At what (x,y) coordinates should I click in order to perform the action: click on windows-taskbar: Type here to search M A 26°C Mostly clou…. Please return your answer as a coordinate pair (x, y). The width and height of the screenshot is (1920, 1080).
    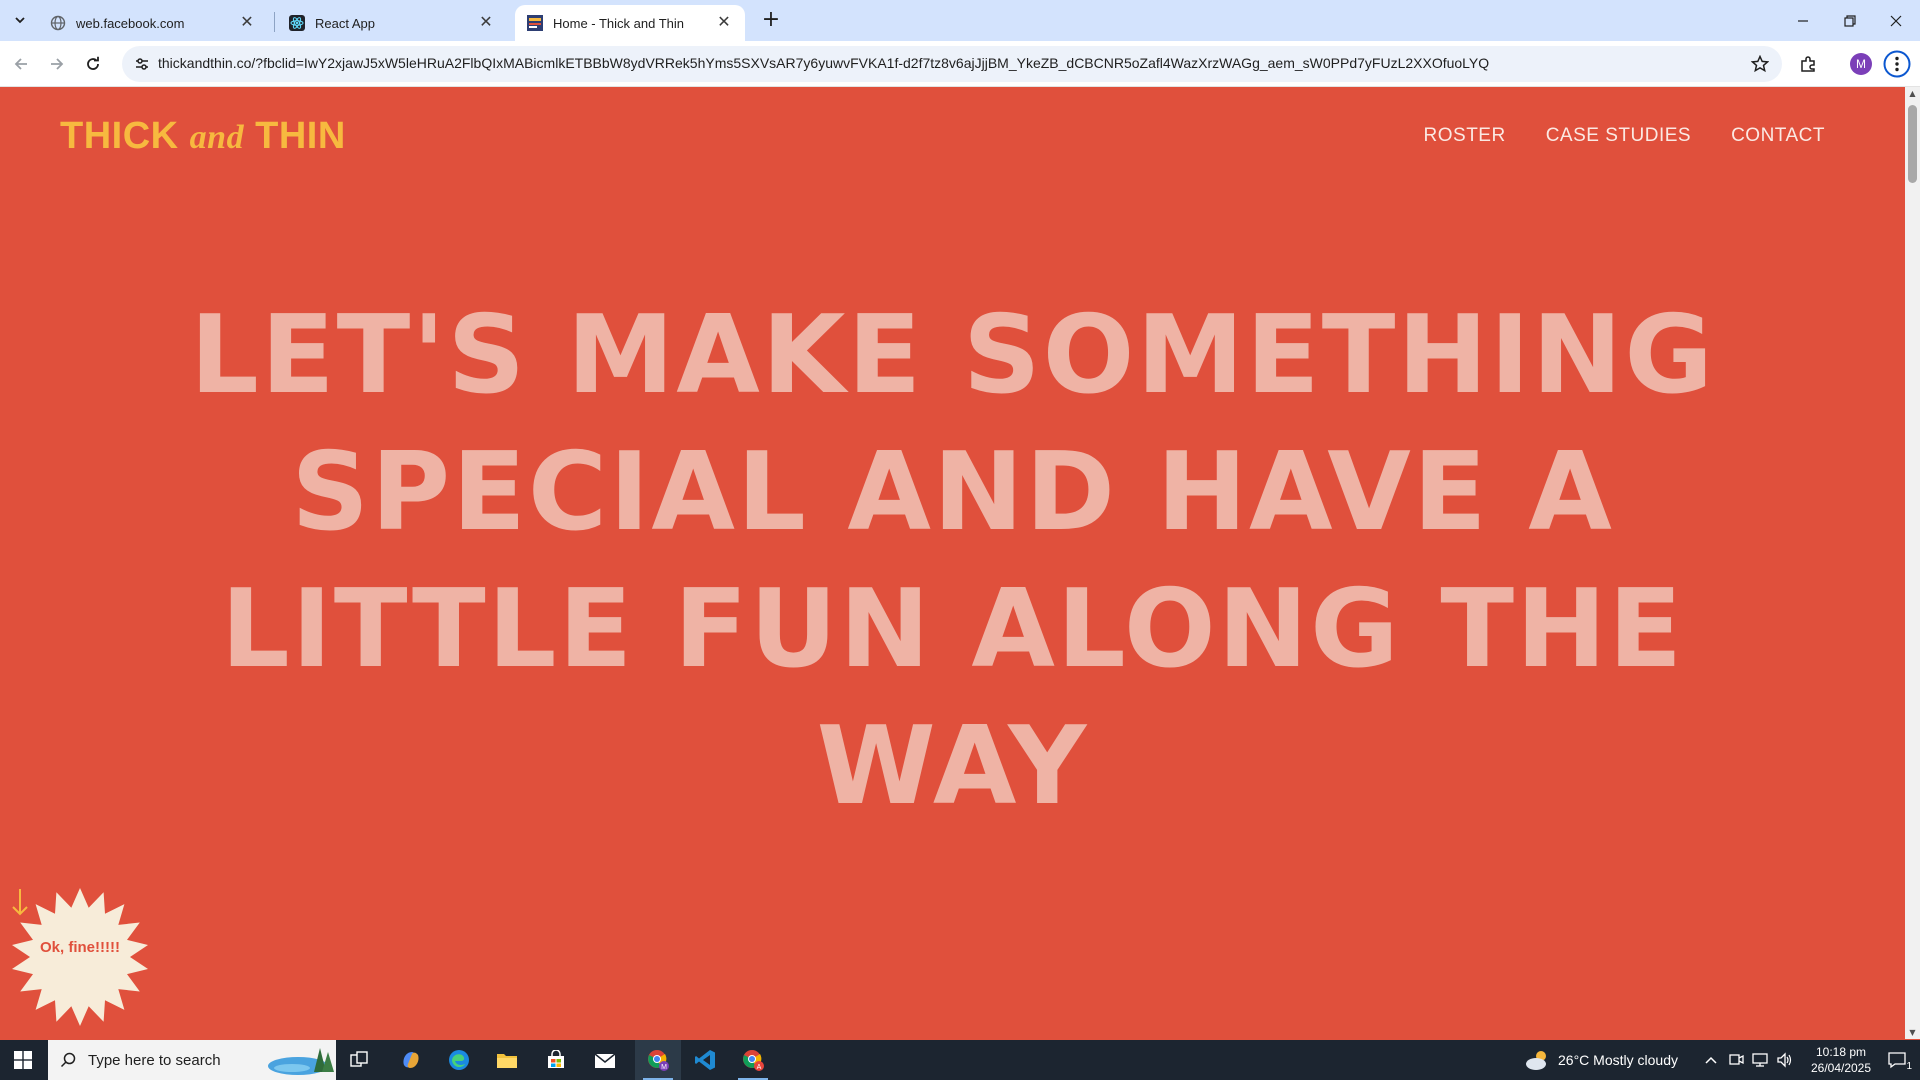
    Looking at the image, I should click on (960, 1060).